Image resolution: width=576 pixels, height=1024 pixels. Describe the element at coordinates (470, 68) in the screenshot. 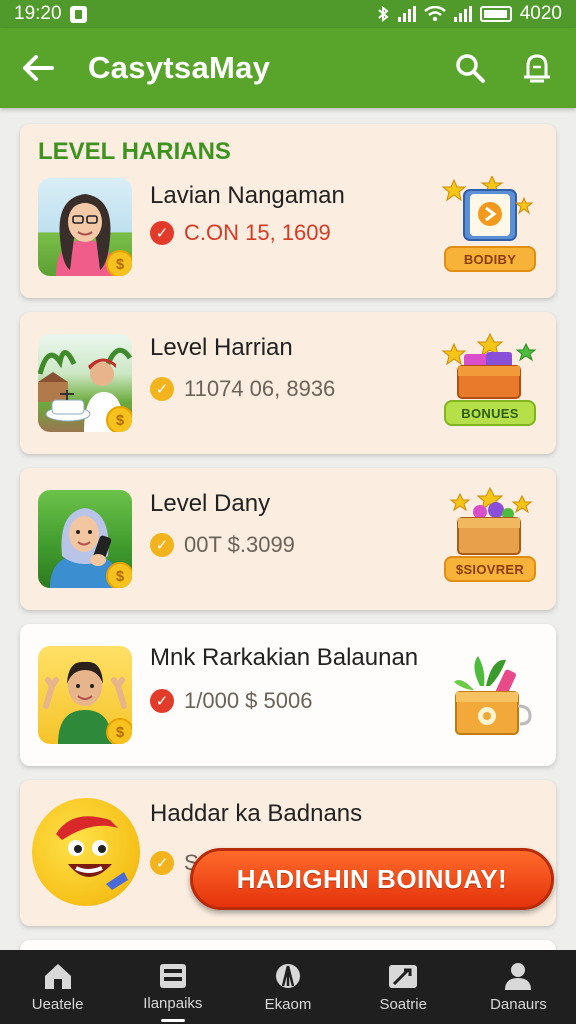

I see `search-icon` at that location.